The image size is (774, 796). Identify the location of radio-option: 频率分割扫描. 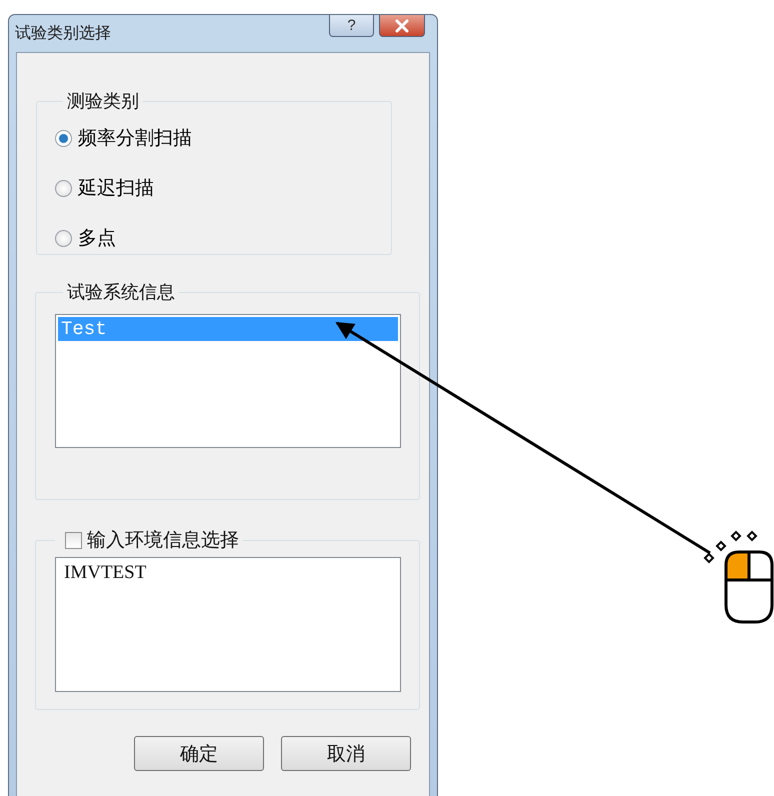
(123, 138).